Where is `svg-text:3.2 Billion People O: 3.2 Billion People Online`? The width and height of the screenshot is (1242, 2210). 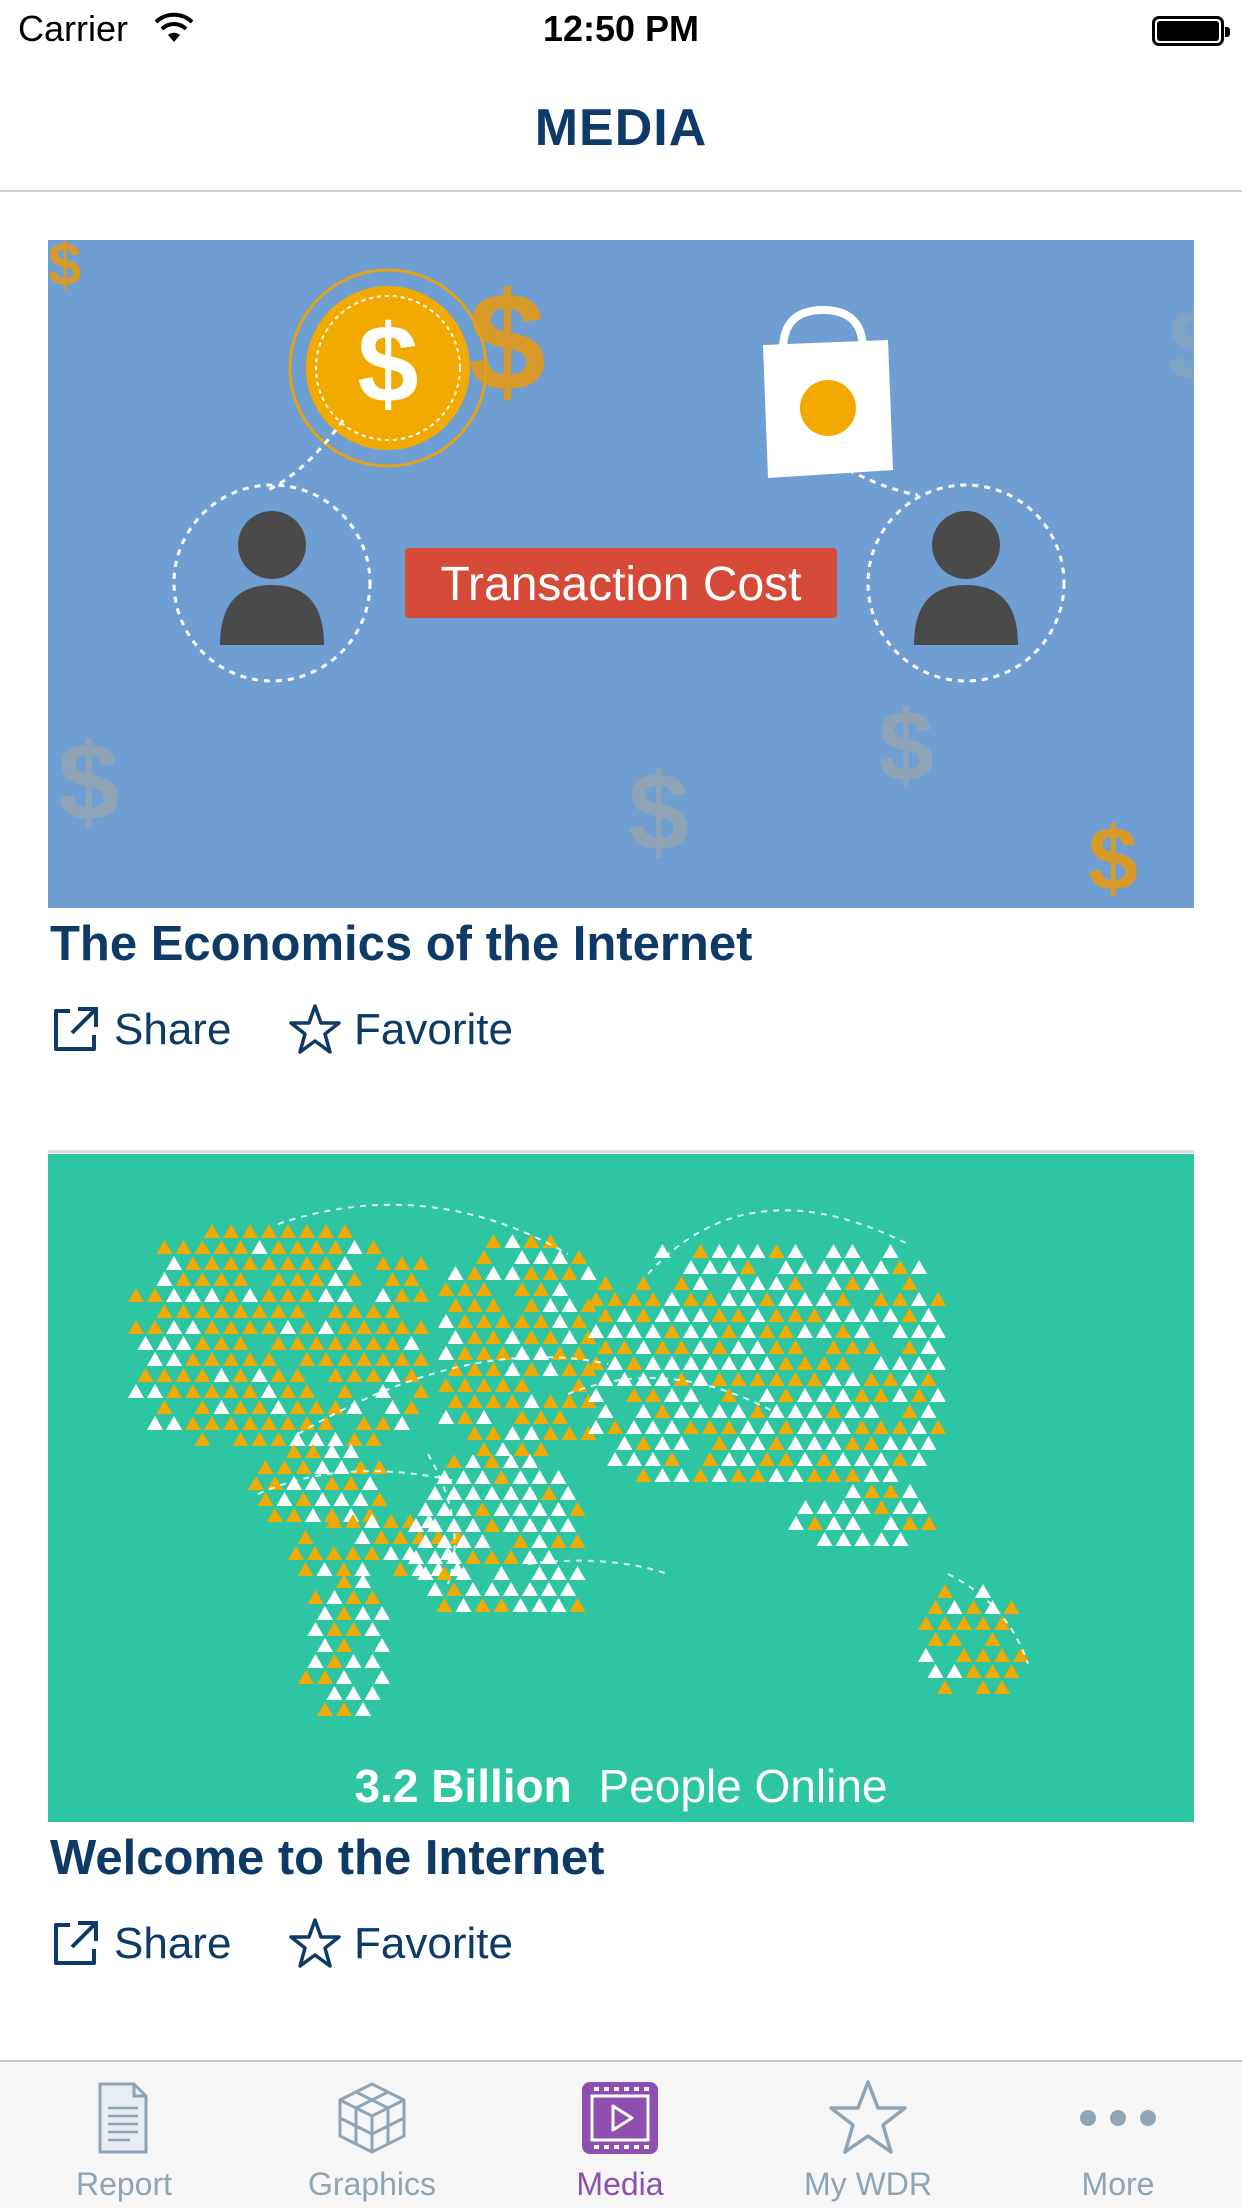 svg-text:3.2 Billion People O: 3.2 Billion People Online is located at coordinates (620, 1786).